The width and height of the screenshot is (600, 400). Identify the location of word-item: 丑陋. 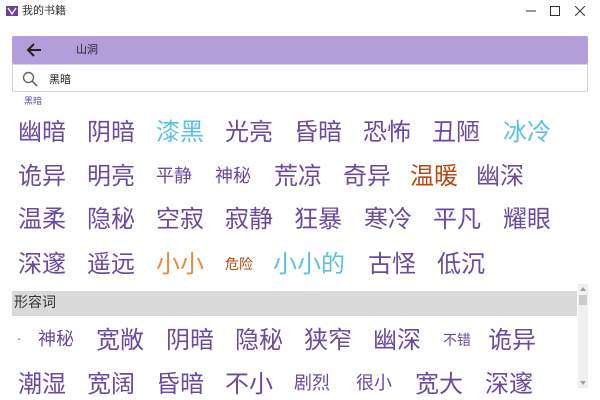
(456, 132).